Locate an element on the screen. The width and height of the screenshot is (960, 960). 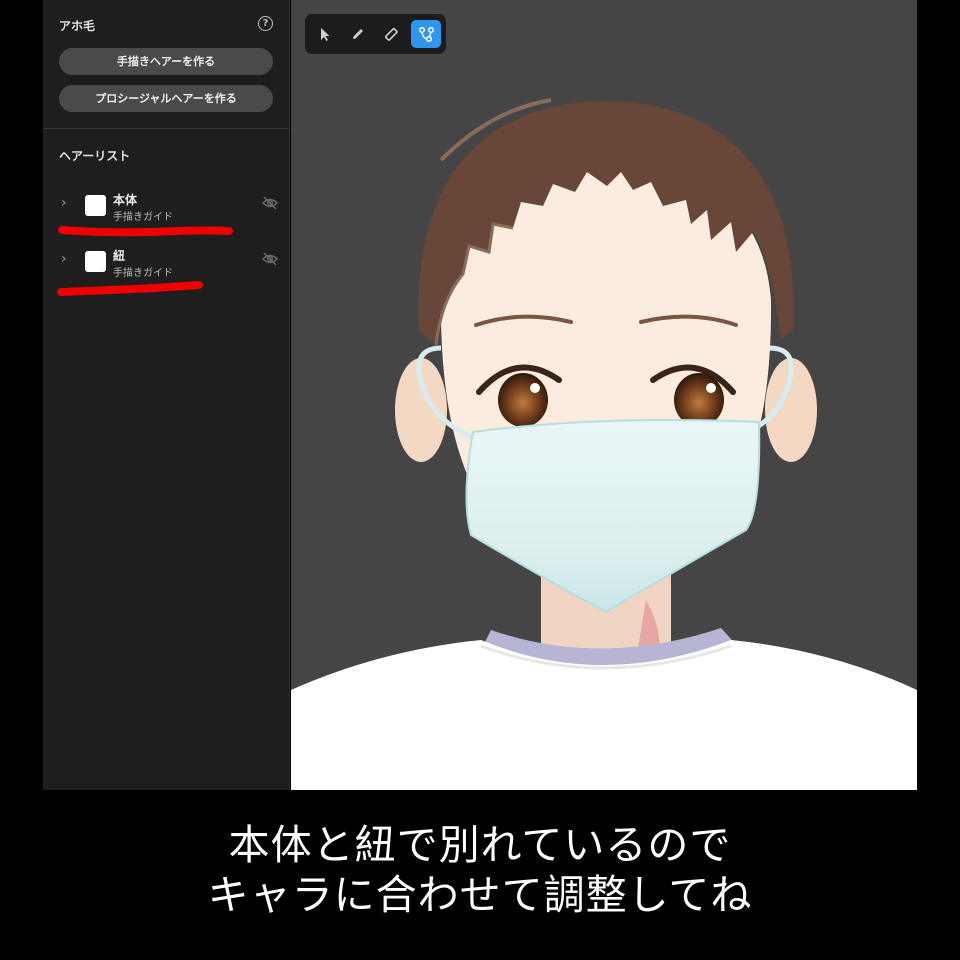
ahoge-section-title: アホ毛 is located at coordinates (77, 26).